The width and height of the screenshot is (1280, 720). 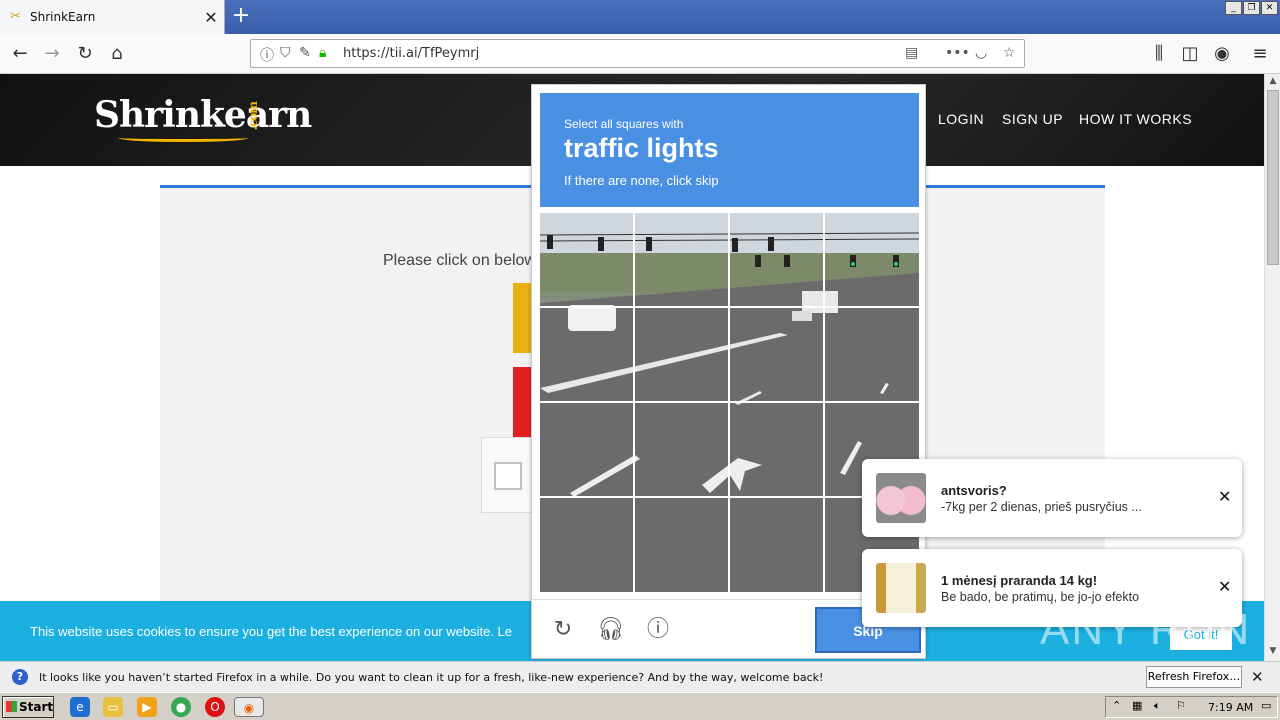 I want to click on action-center-flag-icon: ⚐, so click(x=1181, y=705).